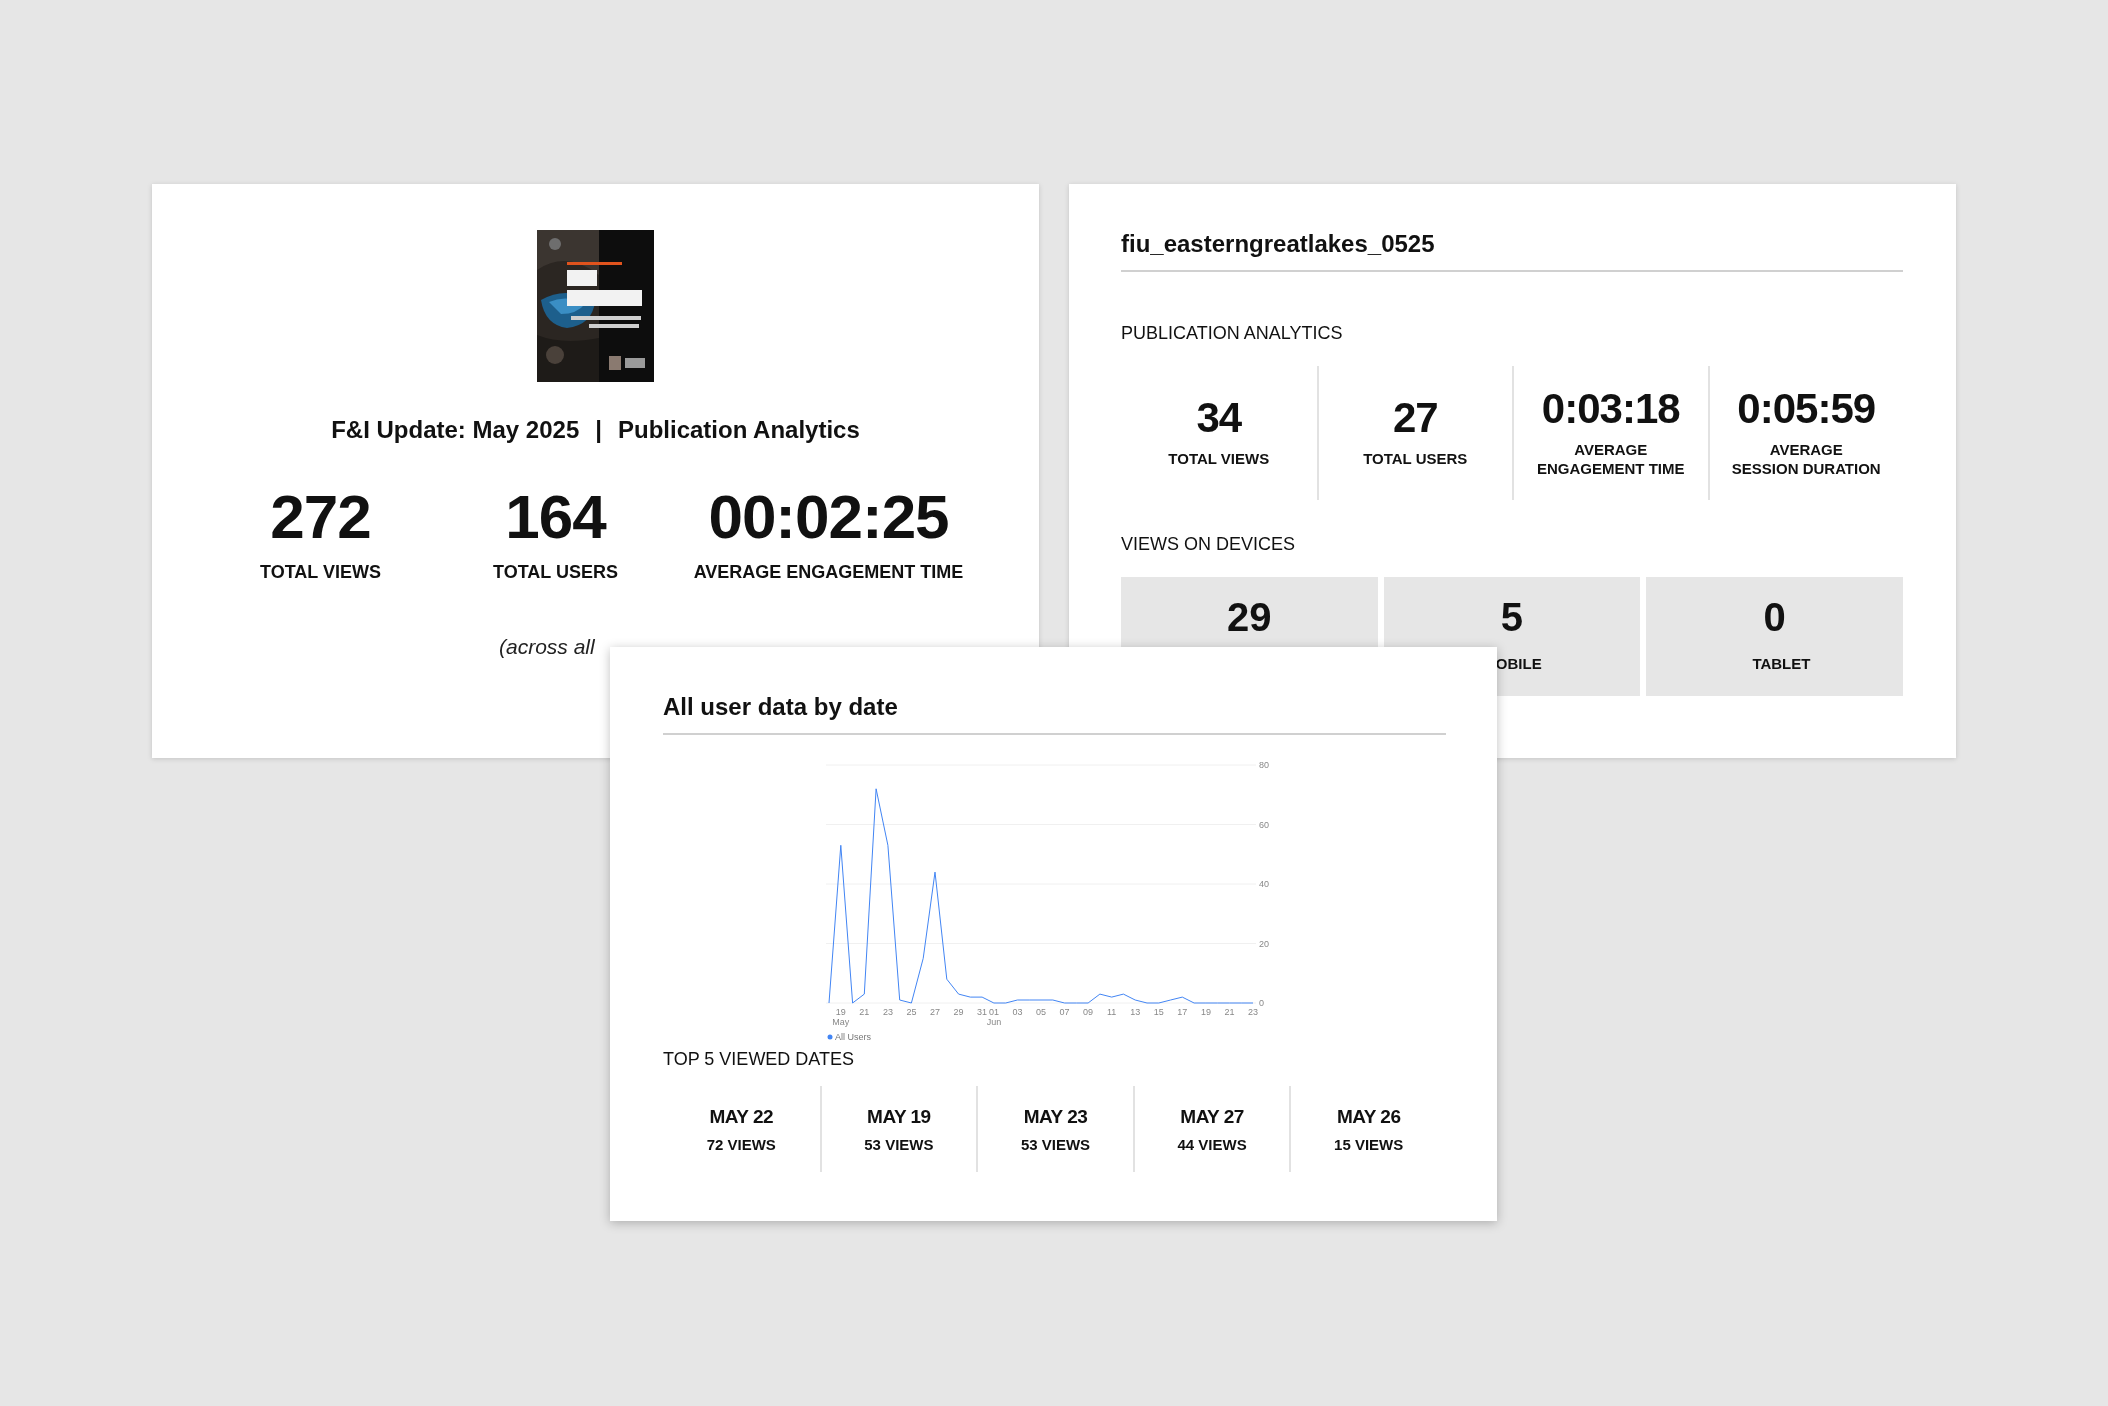 Image resolution: width=2108 pixels, height=1406 pixels. I want to click on date-views: 15 VIEWS, so click(1369, 1144).